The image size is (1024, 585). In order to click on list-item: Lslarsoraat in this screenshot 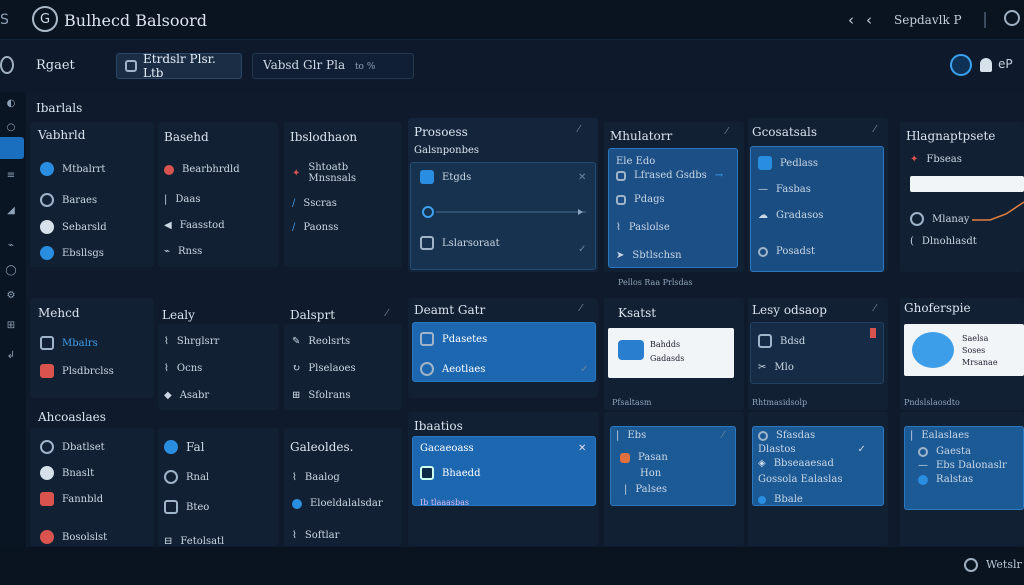, I will do `click(460, 243)`.